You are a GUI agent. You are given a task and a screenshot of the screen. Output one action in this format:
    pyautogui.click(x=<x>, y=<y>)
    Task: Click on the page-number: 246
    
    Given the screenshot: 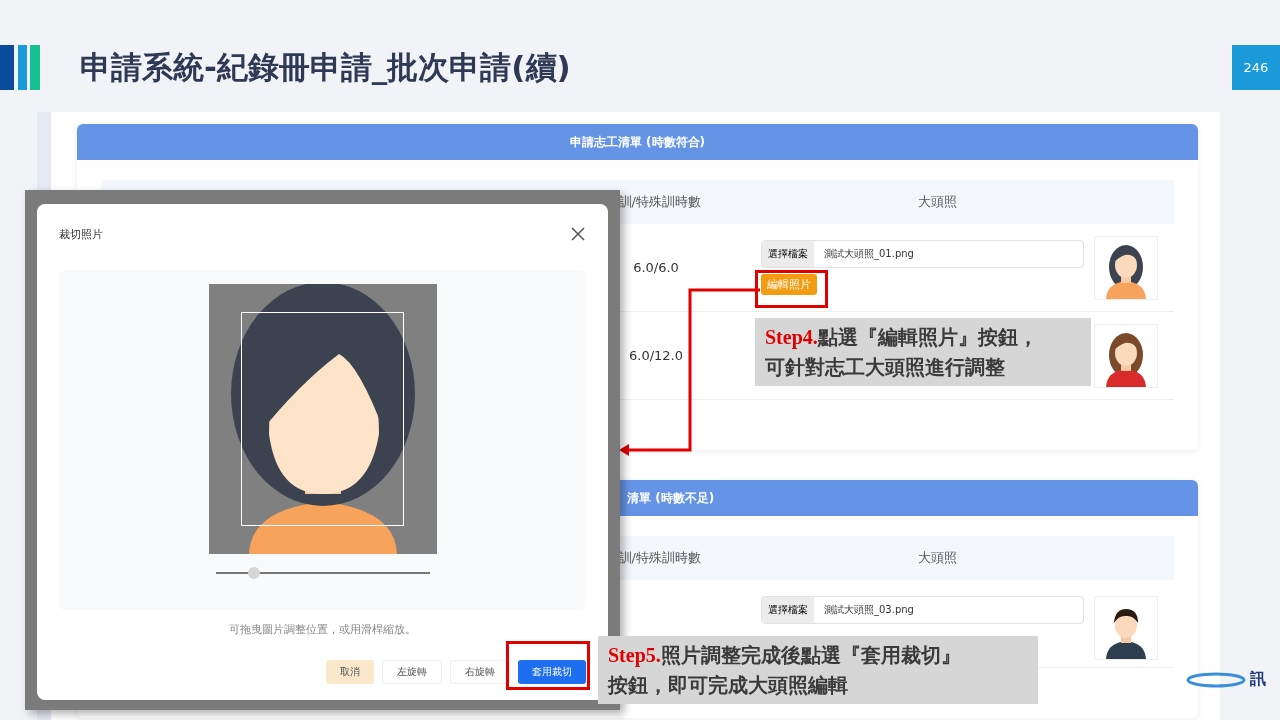 What is the action you would take?
    pyautogui.click(x=1256, y=67)
    